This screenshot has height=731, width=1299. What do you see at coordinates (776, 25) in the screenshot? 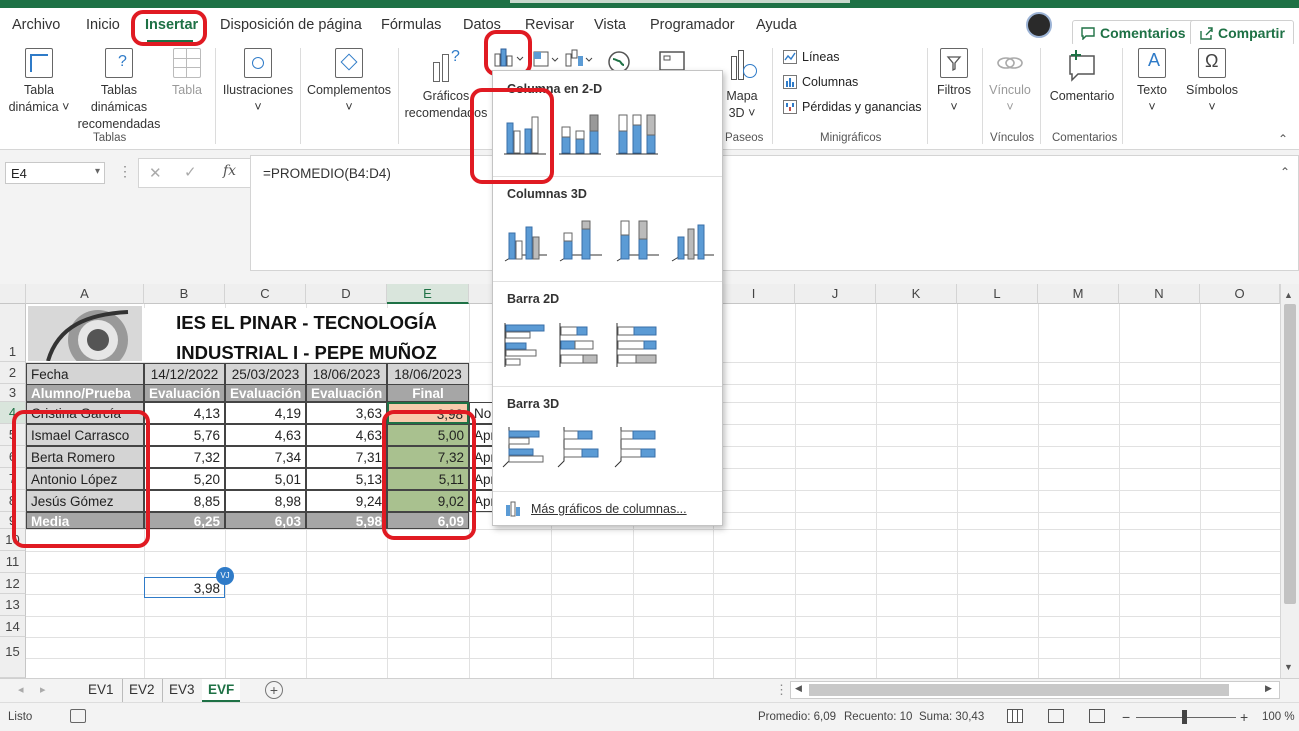
I see `tab-ayuda: Ayuda` at bounding box center [776, 25].